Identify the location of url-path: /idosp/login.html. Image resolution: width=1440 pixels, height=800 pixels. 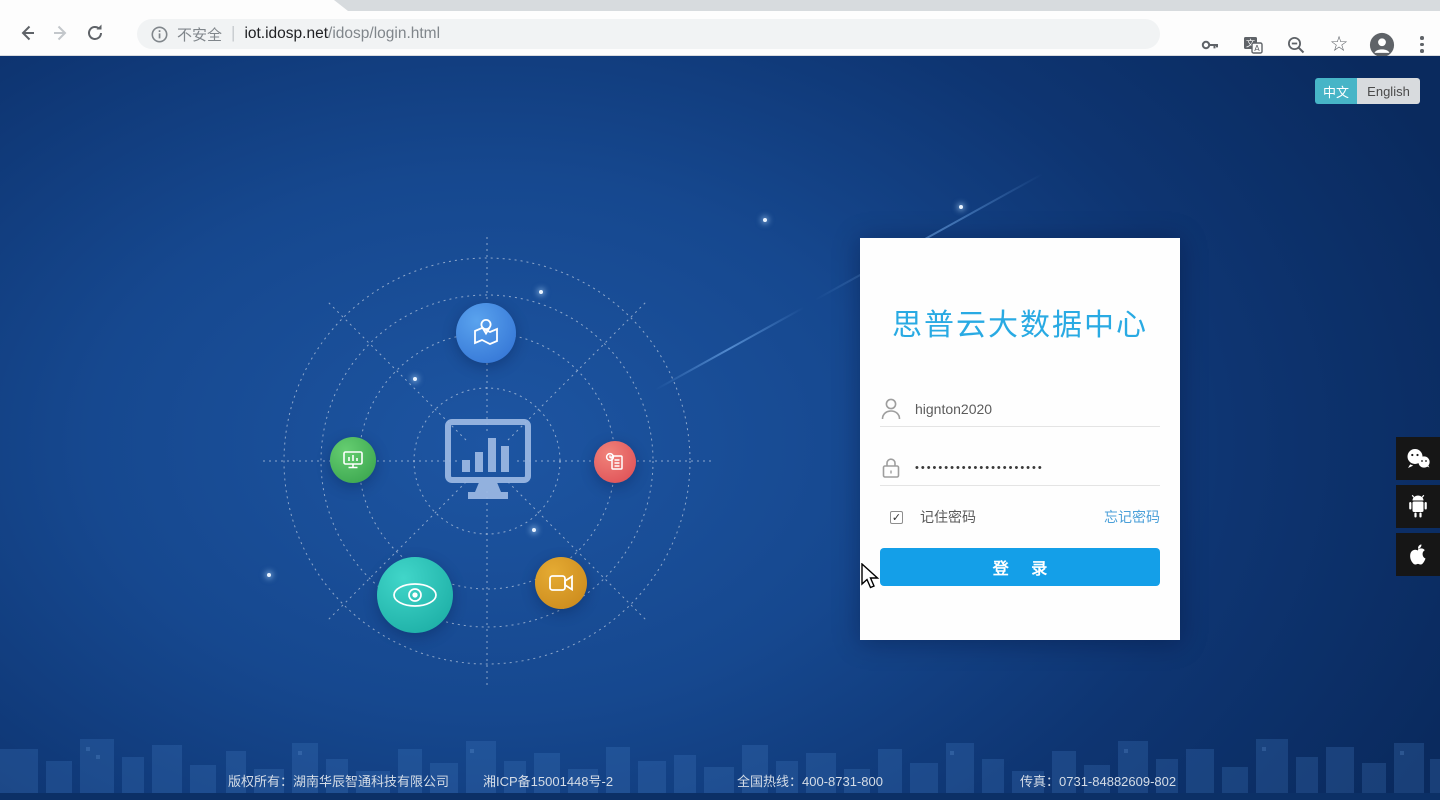
(384, 33).